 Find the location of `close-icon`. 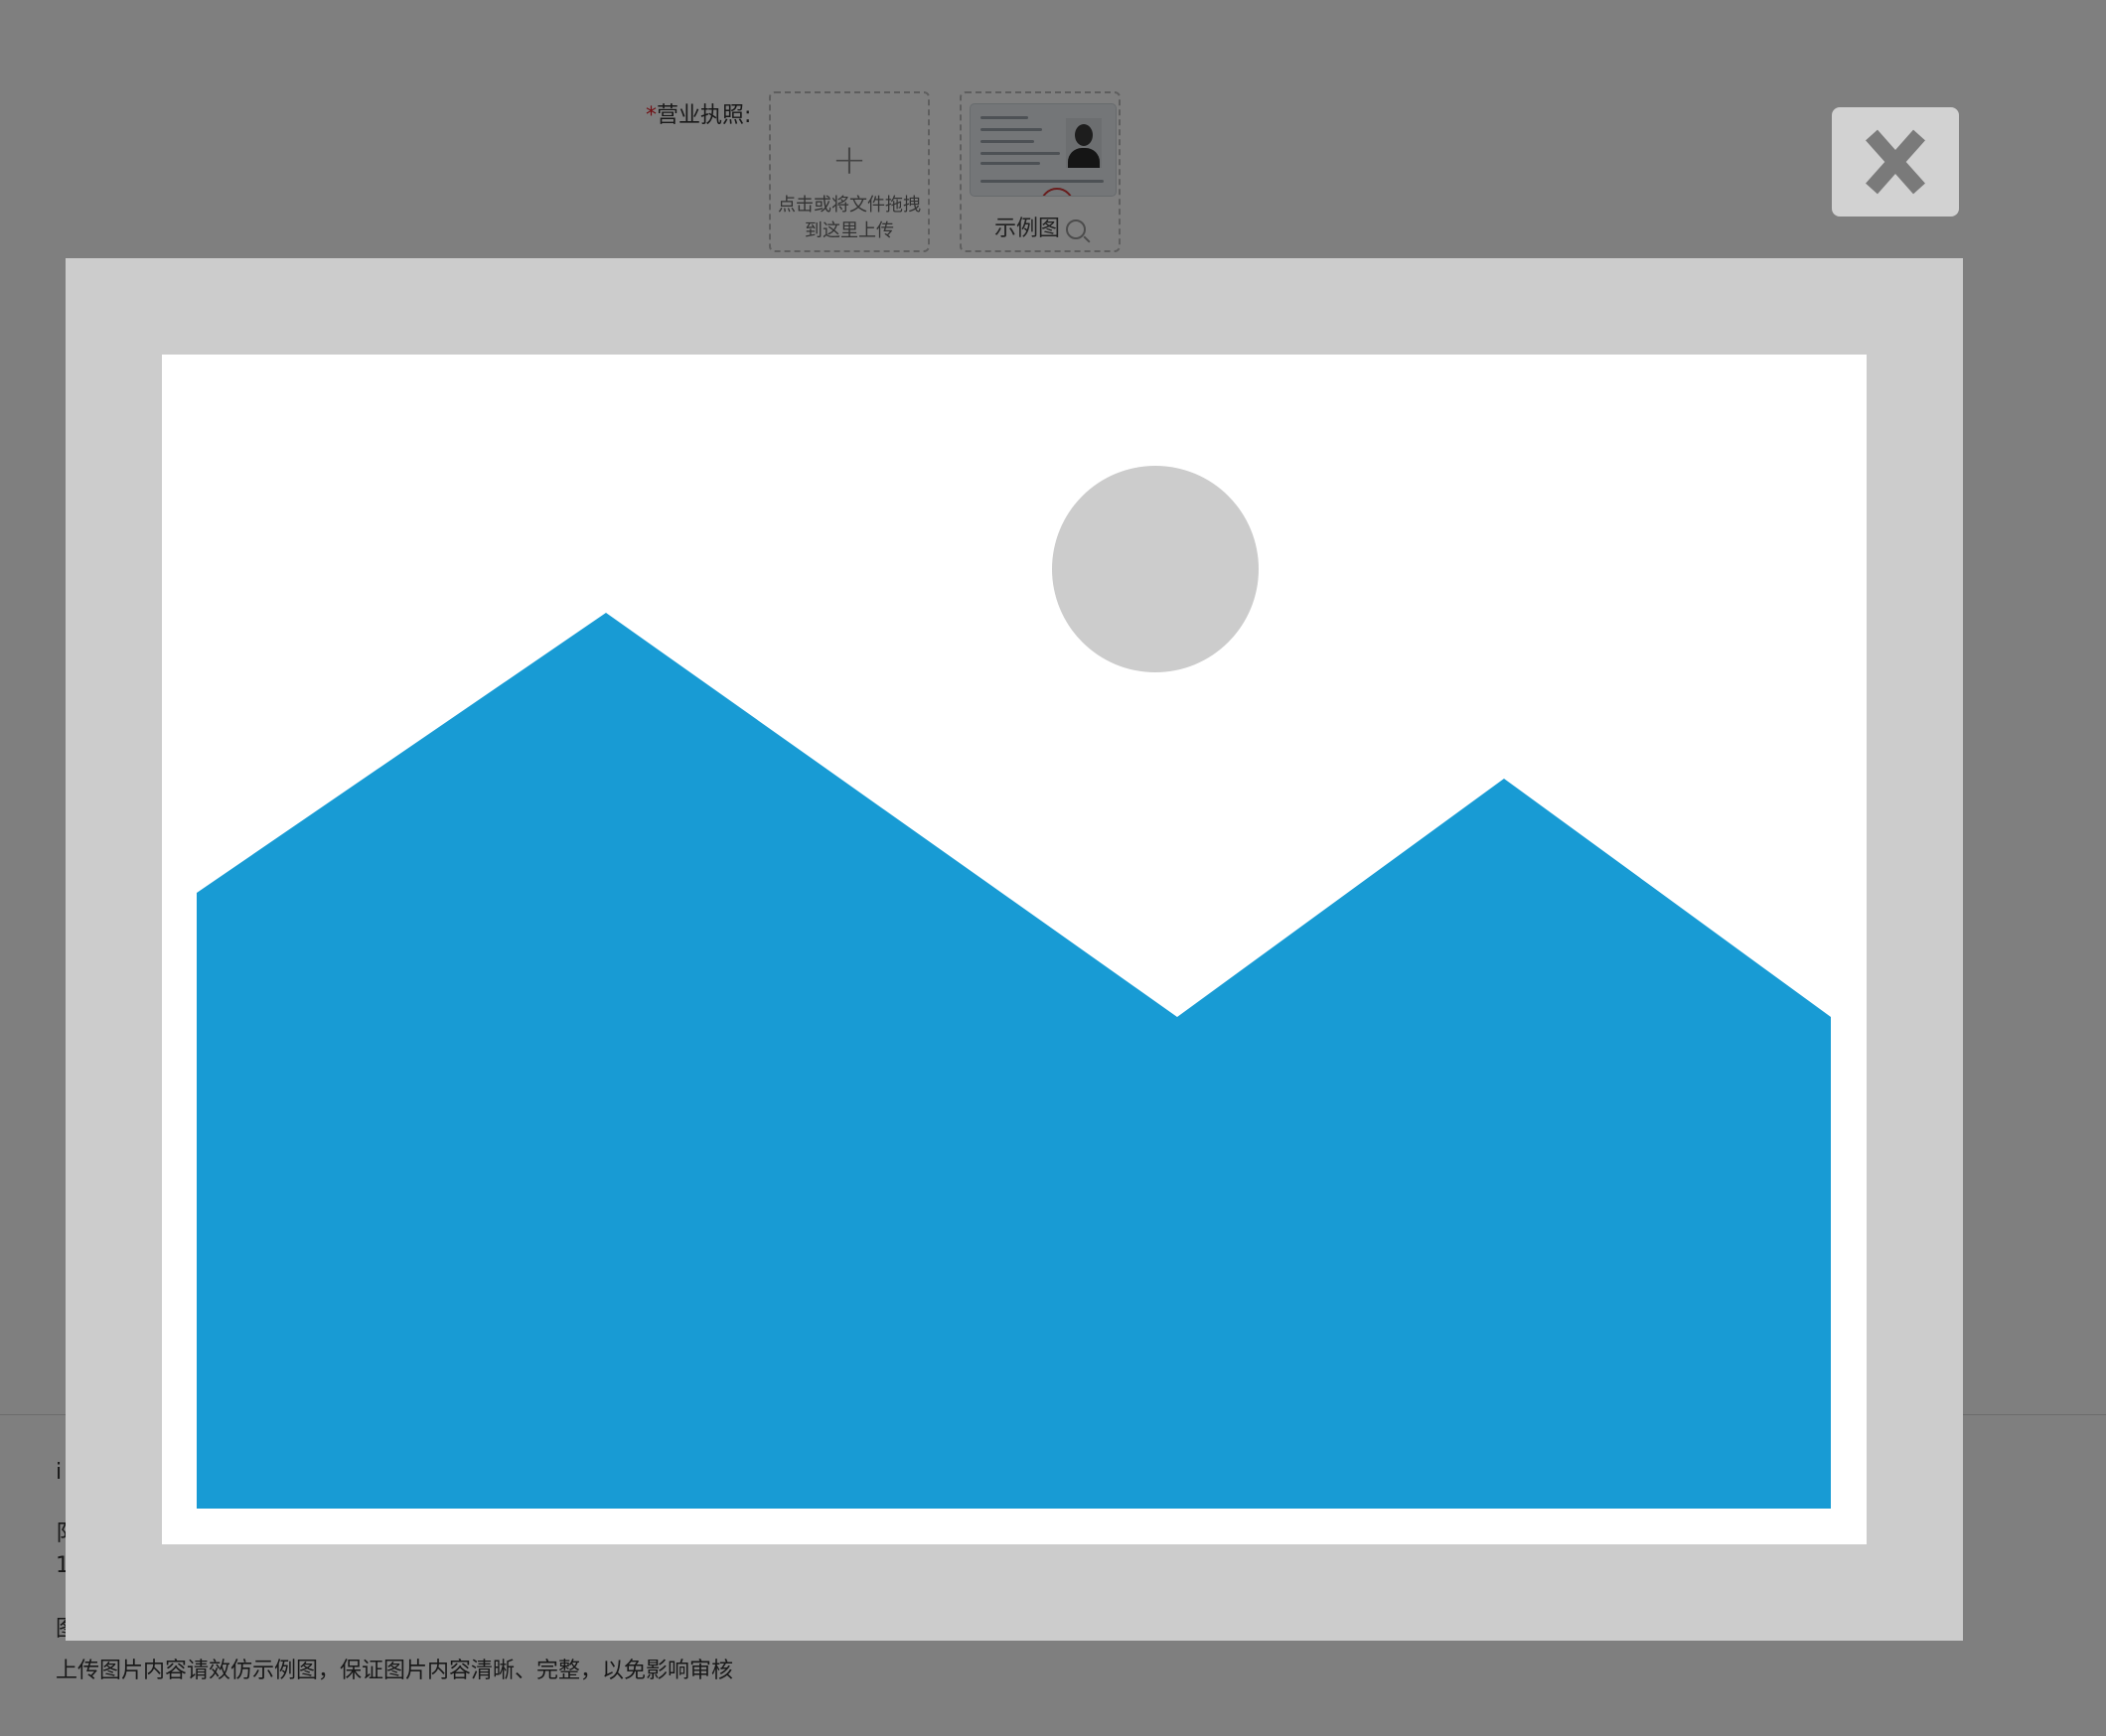

close-icon is located at coordinates (1895, 162).